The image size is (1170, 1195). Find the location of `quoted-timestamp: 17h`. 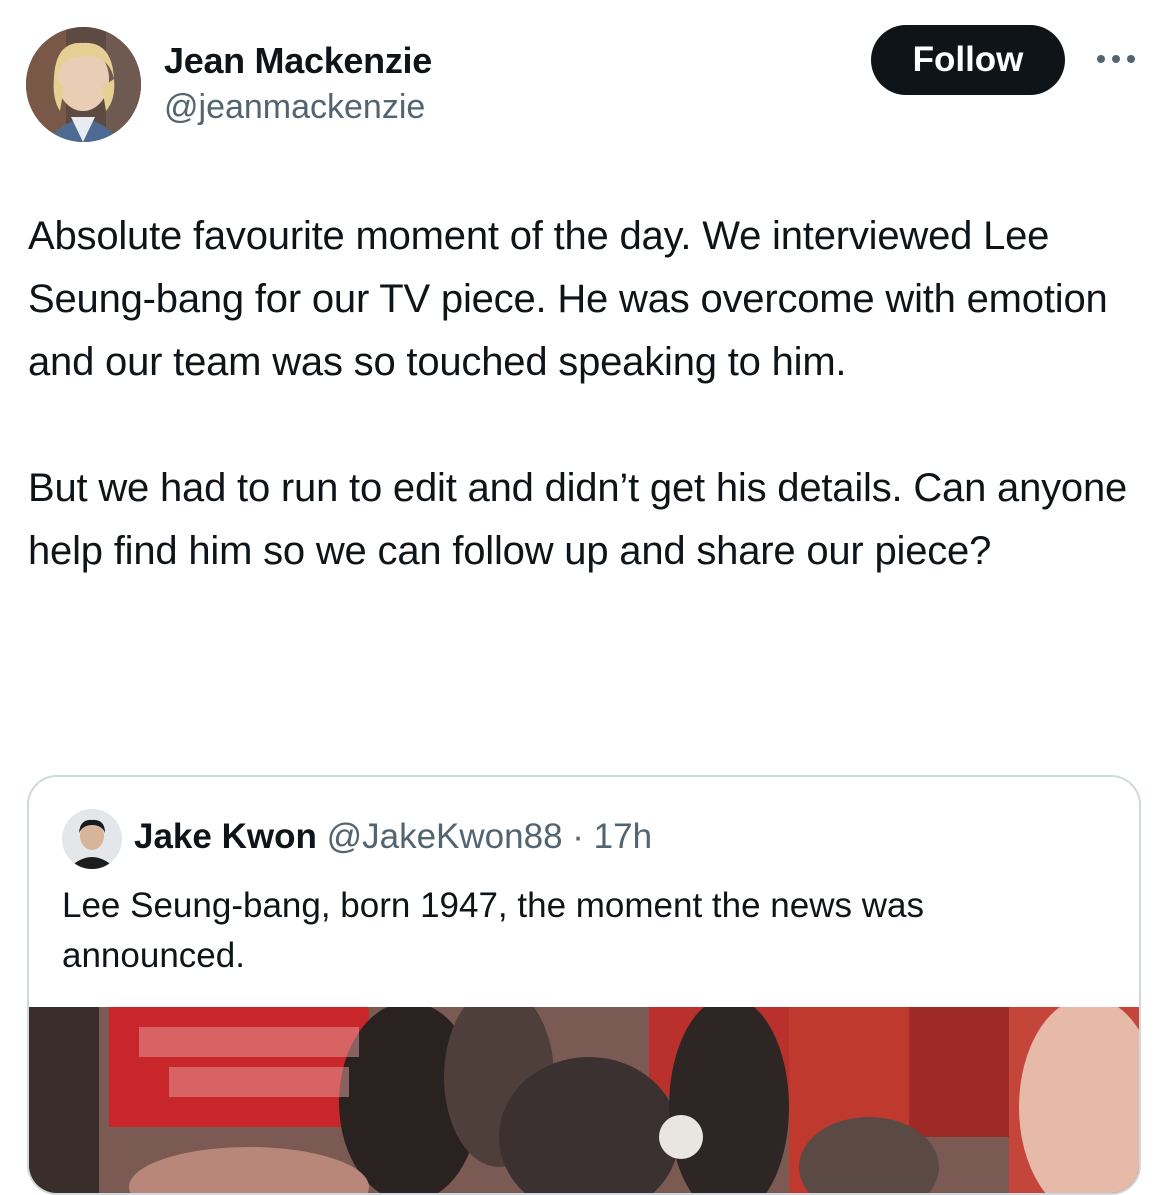

quoted-timestamp: 17h is located at coordinates (623, 836).